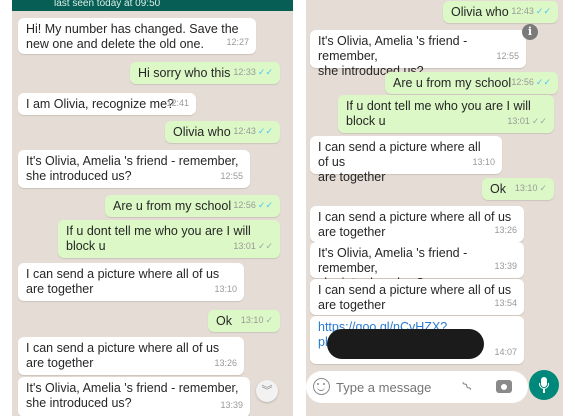  What do you see at coordinates (397, 387) in the screenshot?
I see `message-input` at bounding box center [397, 387].